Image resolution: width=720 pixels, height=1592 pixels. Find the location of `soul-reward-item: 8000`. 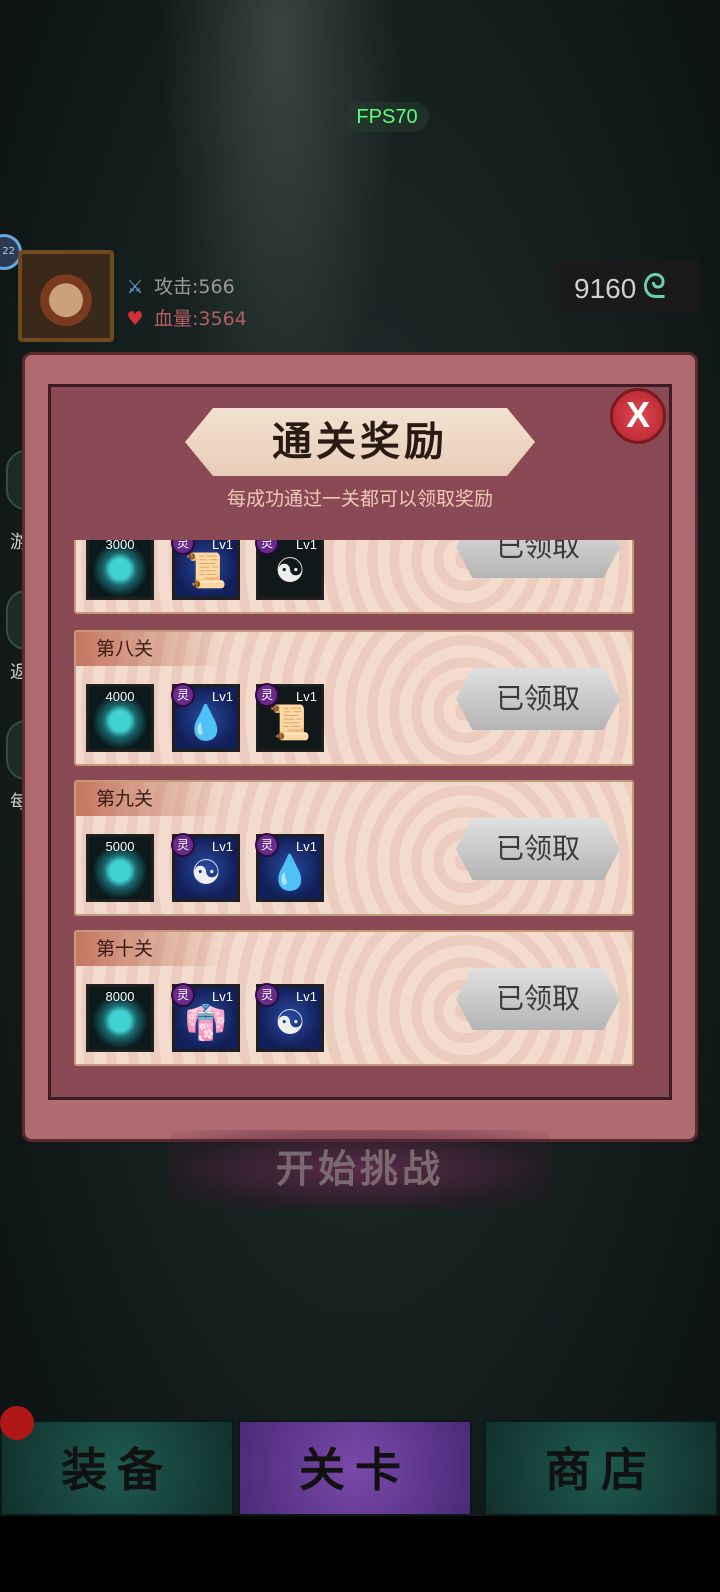

soul-reward-item: 8000 is located at coordinates (120, 1018).